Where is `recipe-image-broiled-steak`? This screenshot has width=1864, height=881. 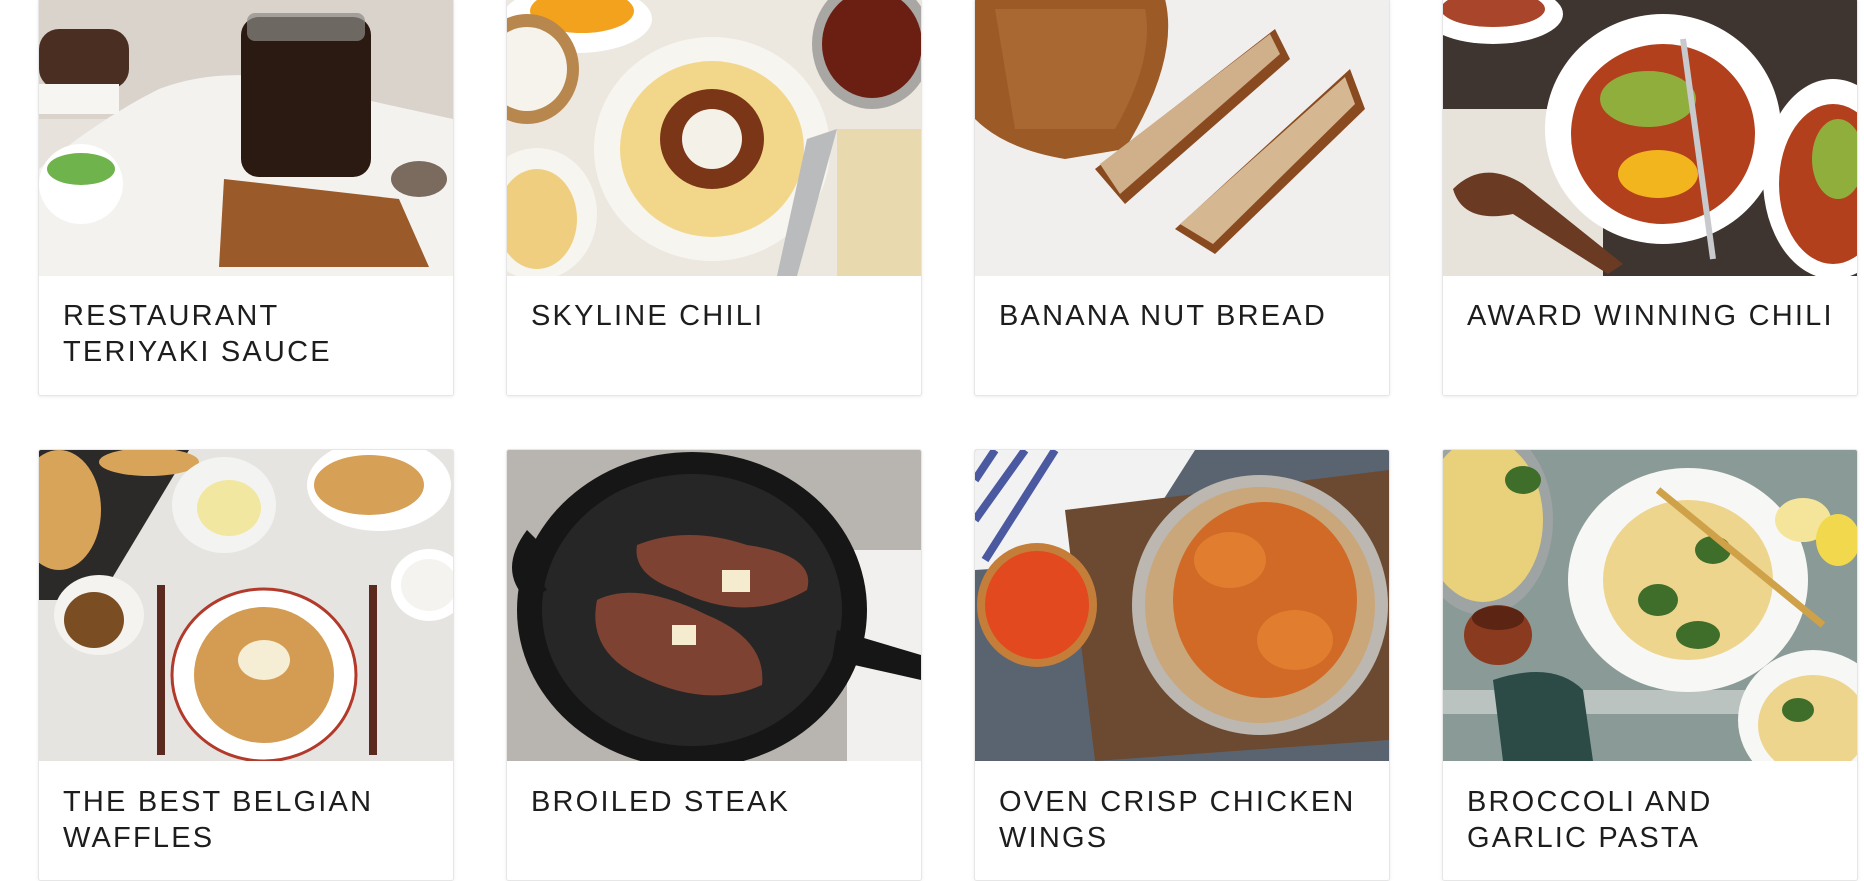 recipe-image-broiled-steak is located at coordinates (714, 605).